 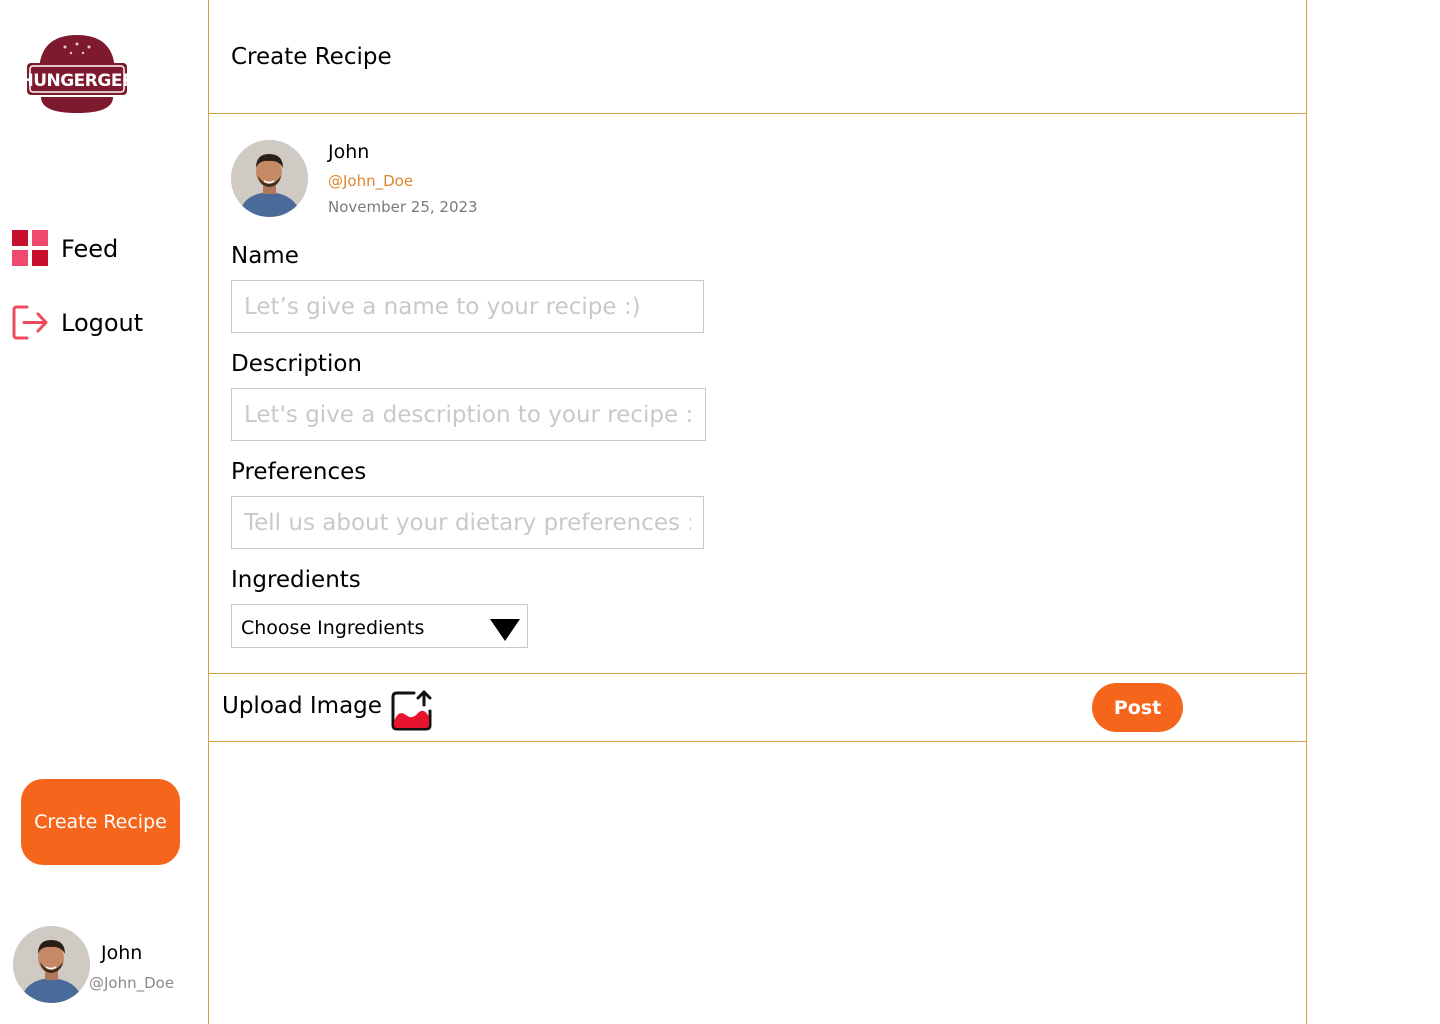 What do you see at coordinates (122, 953) in the screenshot?
I see `sidebar-user-name: John` at bounding box center [122, 953].